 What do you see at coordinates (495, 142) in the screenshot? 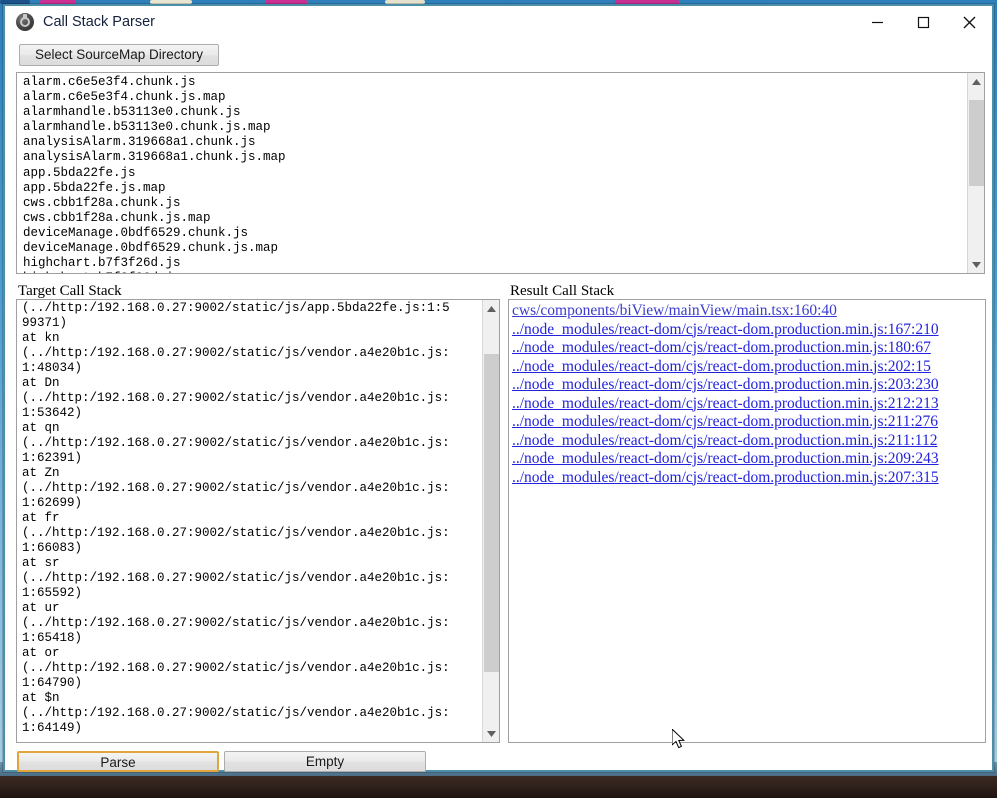
I see `file-list-item: analysisAlarm.319668a1.chunk.js` at bounding box center [495, 142].